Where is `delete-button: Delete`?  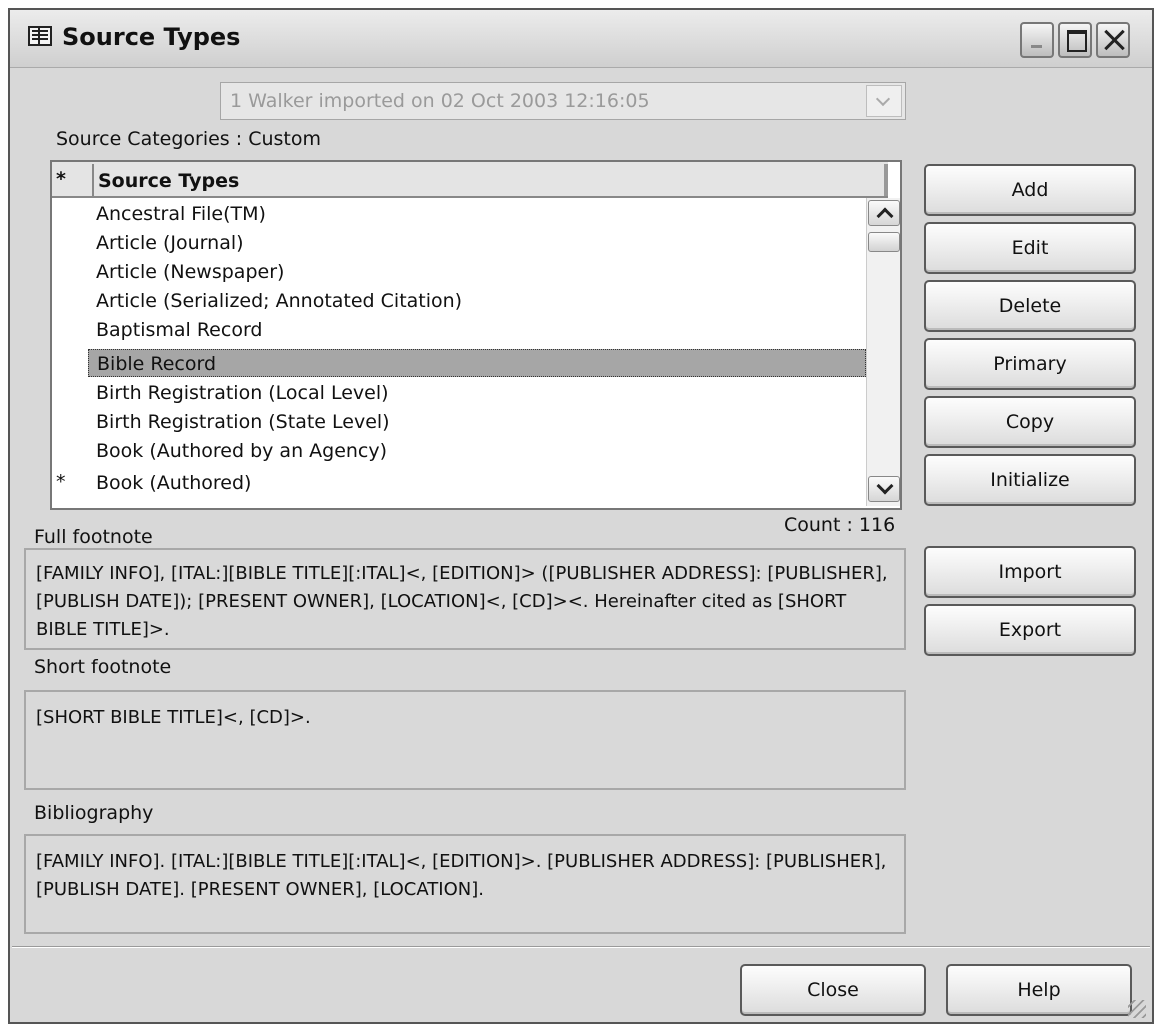 delete-button: Delete is located at coordinates (1030, 306).